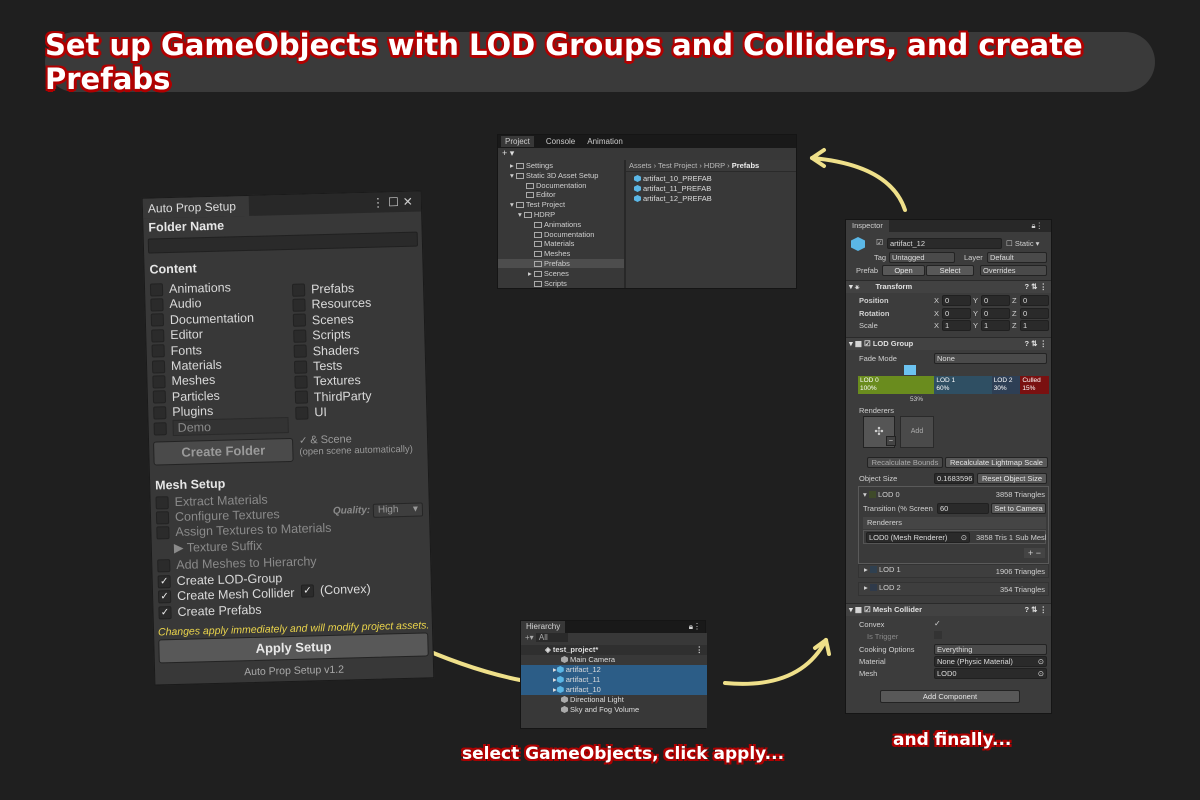 This screenshot has height=800, width=1200. What do you see at coordinates (990, 673) in the screenshot?
I see `mesh-field: LOD0 ⊙` at bounding box center [990, 673].